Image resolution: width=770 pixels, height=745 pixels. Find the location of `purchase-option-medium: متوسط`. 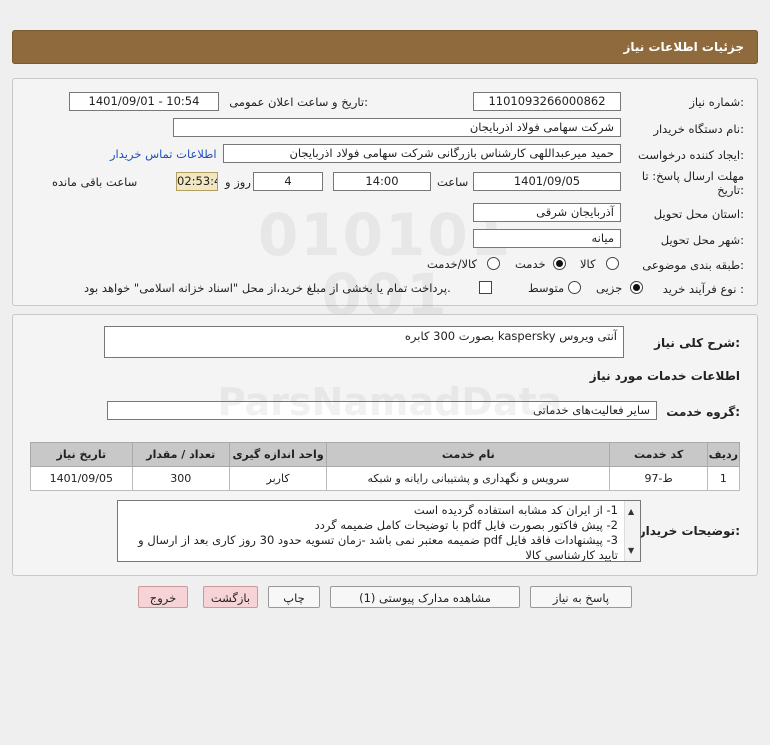

purchase-option-medium: متوسط is located at coordinates (546, 288).